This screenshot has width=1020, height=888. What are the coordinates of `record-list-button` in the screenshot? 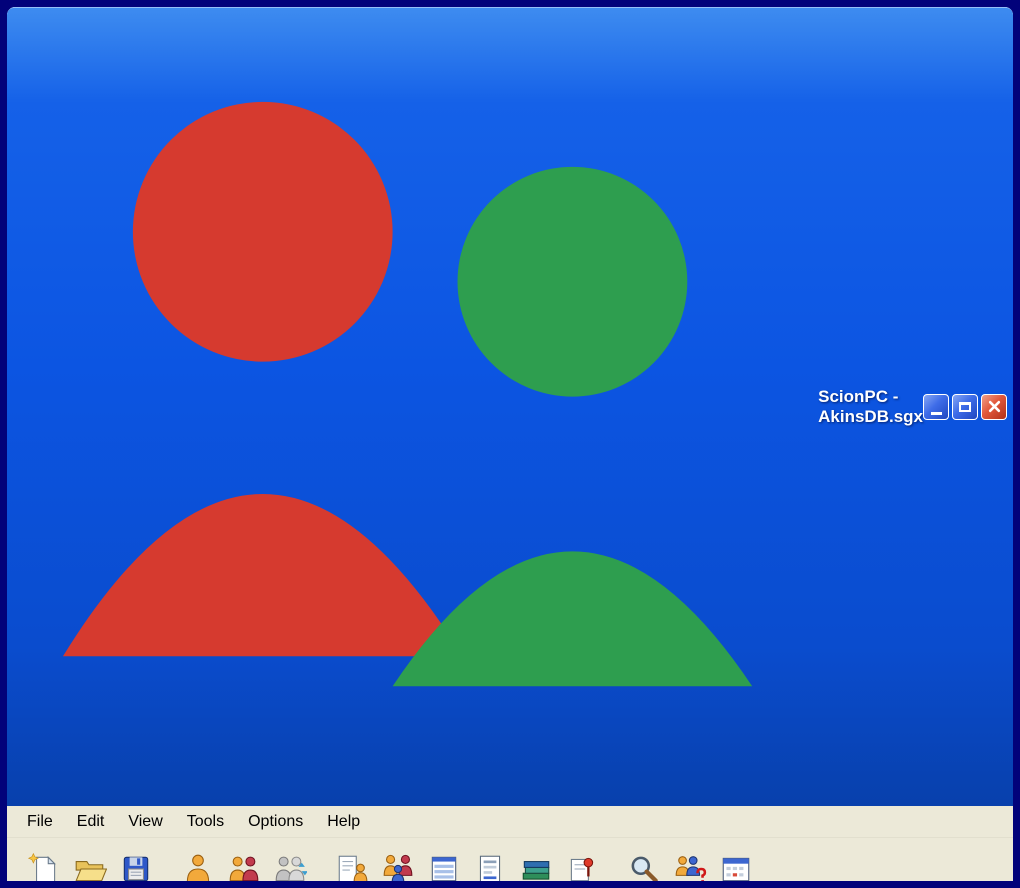 It's located at (444, 863).